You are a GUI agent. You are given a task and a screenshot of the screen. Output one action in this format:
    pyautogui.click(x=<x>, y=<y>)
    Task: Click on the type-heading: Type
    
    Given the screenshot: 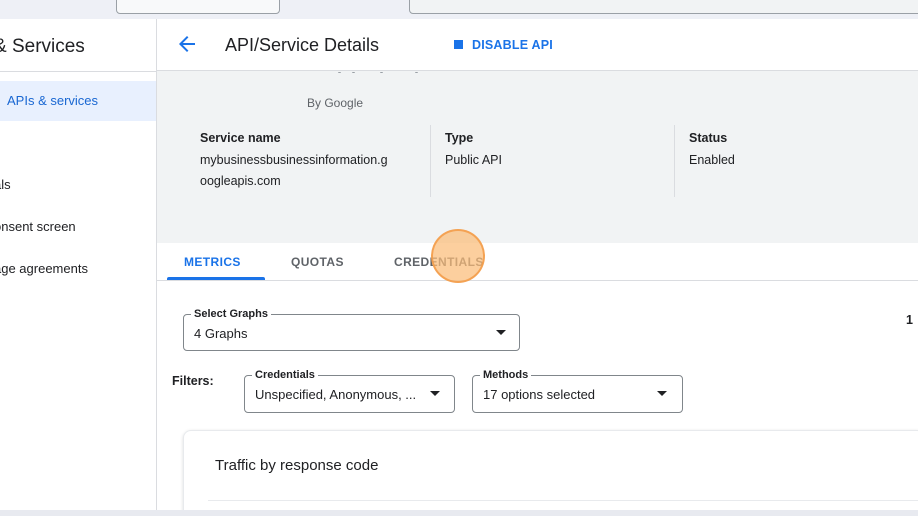 What is the action you would take?
    pyautogui.click(x=459, y=138)
    